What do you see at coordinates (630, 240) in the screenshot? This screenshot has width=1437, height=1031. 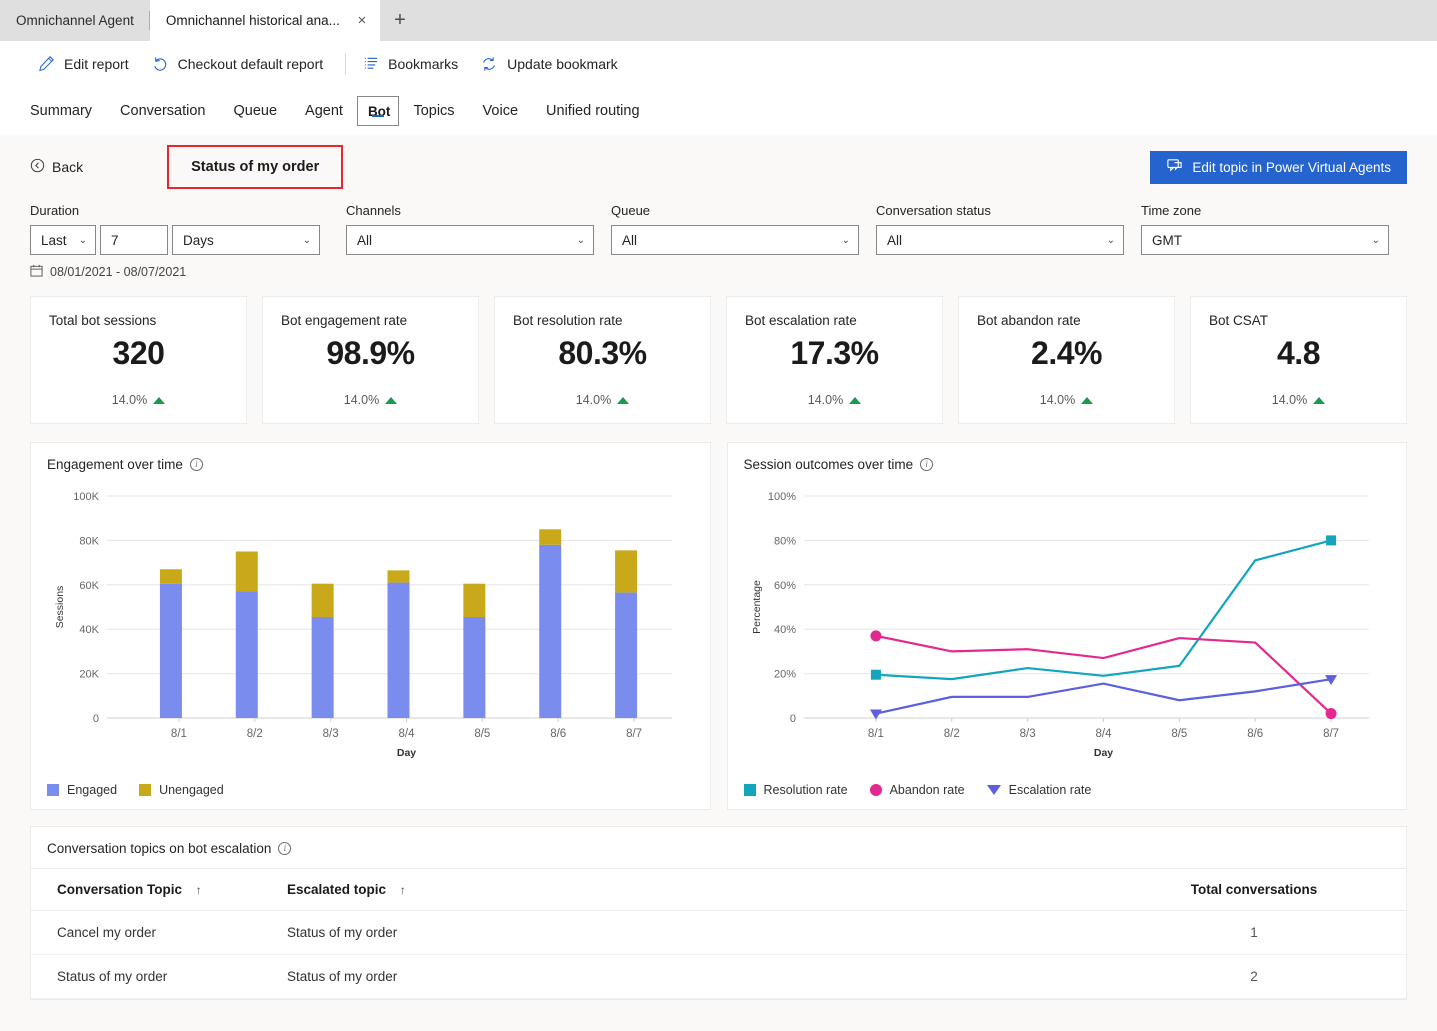 I see `queue-value: All` at bounding box center [630, 240].